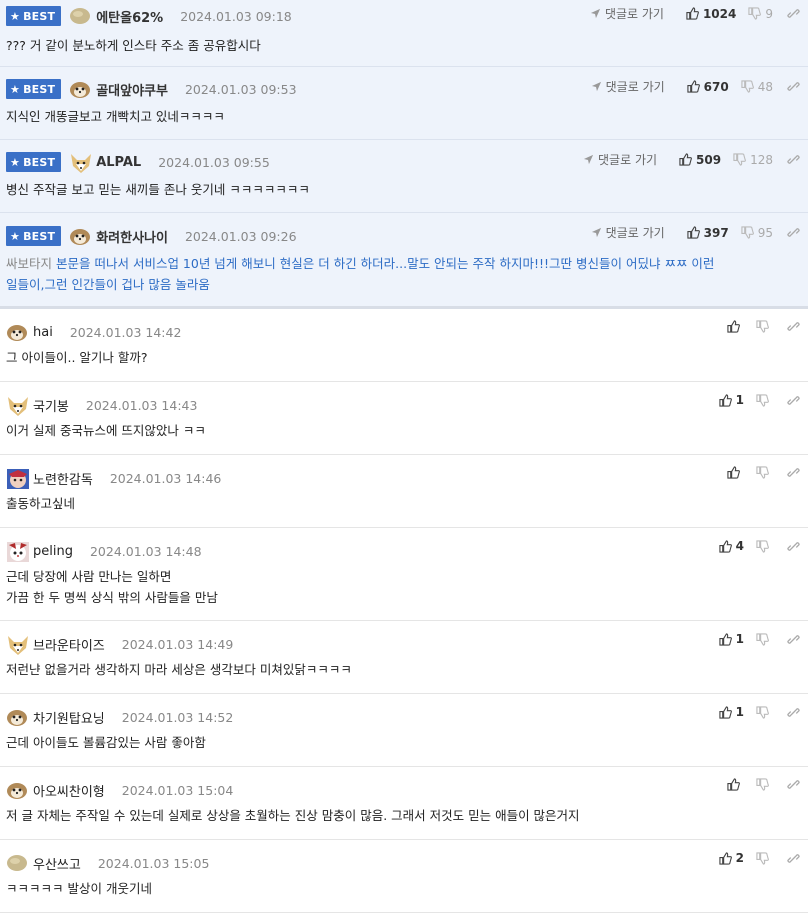 The height and width of the screenshot is (913, 808). I want to click on comment-date: 2024.01.03 14:48, so click(145, 551).